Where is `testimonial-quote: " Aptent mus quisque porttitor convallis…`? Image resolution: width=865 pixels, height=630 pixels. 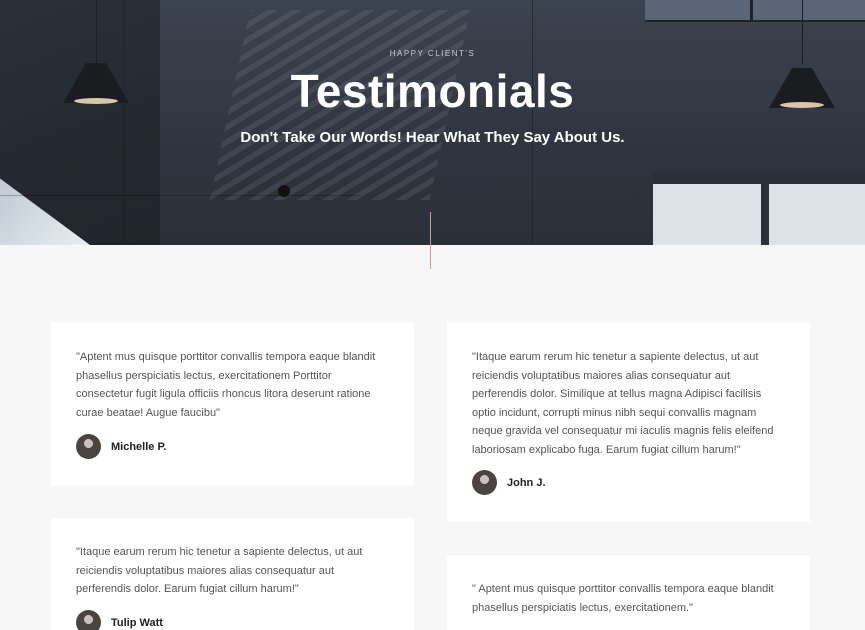 testimonial-quote: " Aptent mus quisque porttitor convallis… is located at coordinates (623, 598).